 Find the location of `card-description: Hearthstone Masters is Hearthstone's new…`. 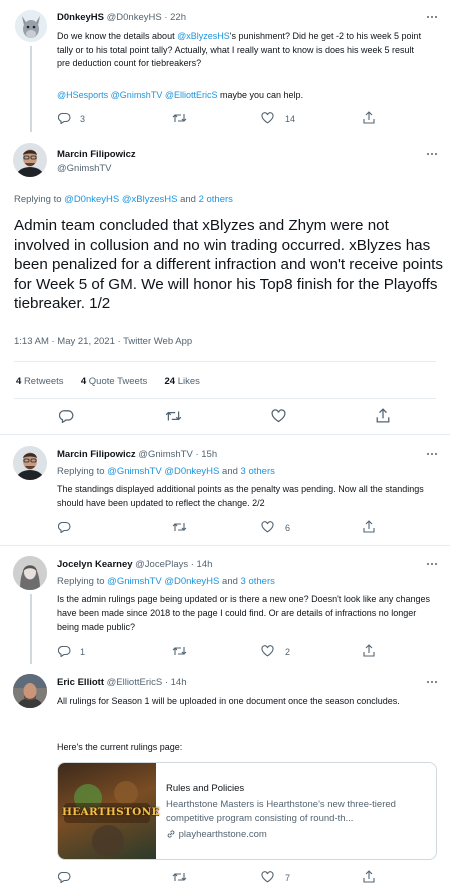

card-description: Hearthstone Masters is Hearthstone's new… is located at coordinates (281, 811).